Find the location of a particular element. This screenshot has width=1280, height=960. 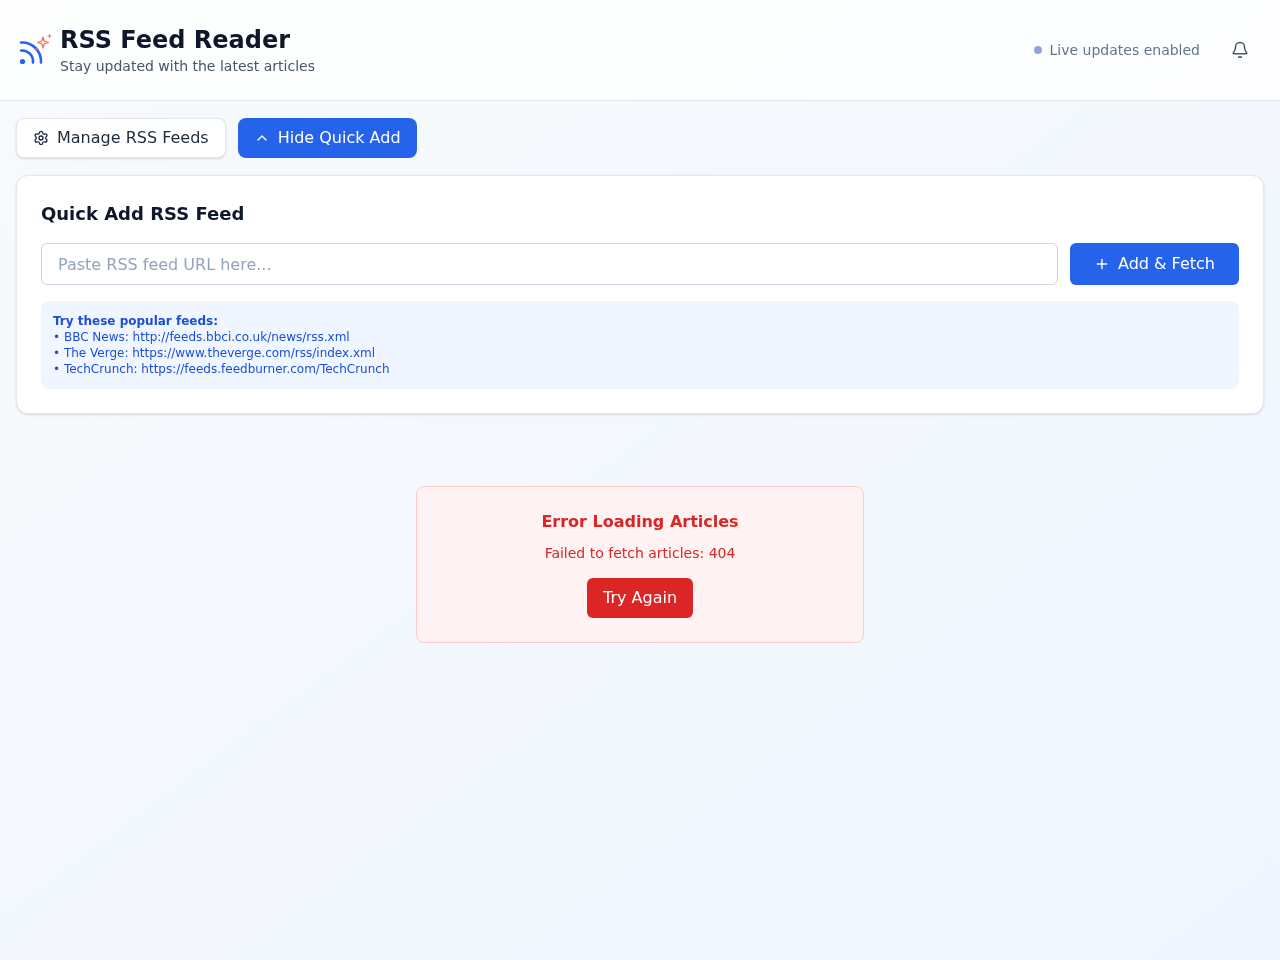

quick-add-title: Quick Add RSS Feed is located at coordinates (143, 214).